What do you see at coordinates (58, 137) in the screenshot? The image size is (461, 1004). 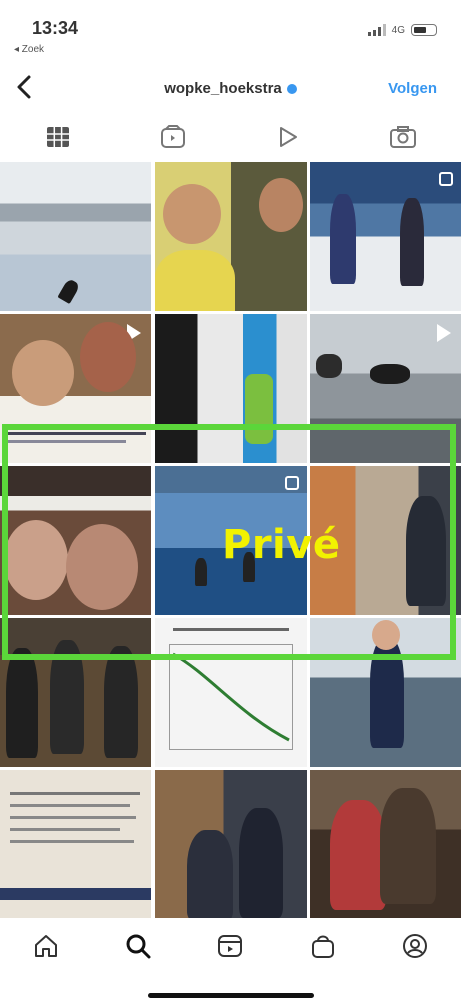 I see `grid-icon` at bounding box center [58, 137].